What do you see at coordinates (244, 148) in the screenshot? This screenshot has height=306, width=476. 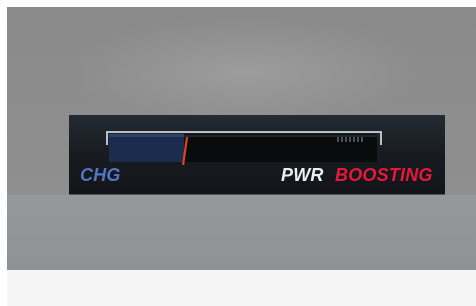 I see `charge-gauge` at bounding box center [244, 148].